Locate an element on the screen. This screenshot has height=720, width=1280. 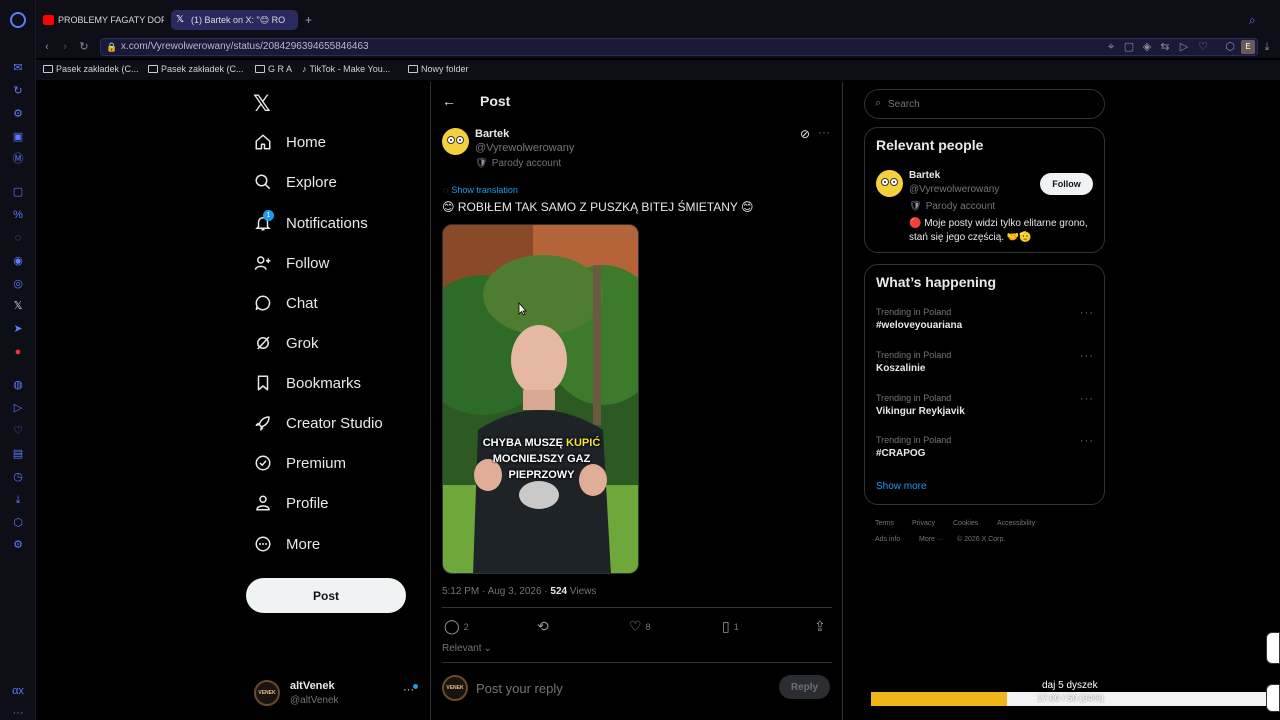
footer-cookies-link: Cookies is located at coordinates (965, 523).